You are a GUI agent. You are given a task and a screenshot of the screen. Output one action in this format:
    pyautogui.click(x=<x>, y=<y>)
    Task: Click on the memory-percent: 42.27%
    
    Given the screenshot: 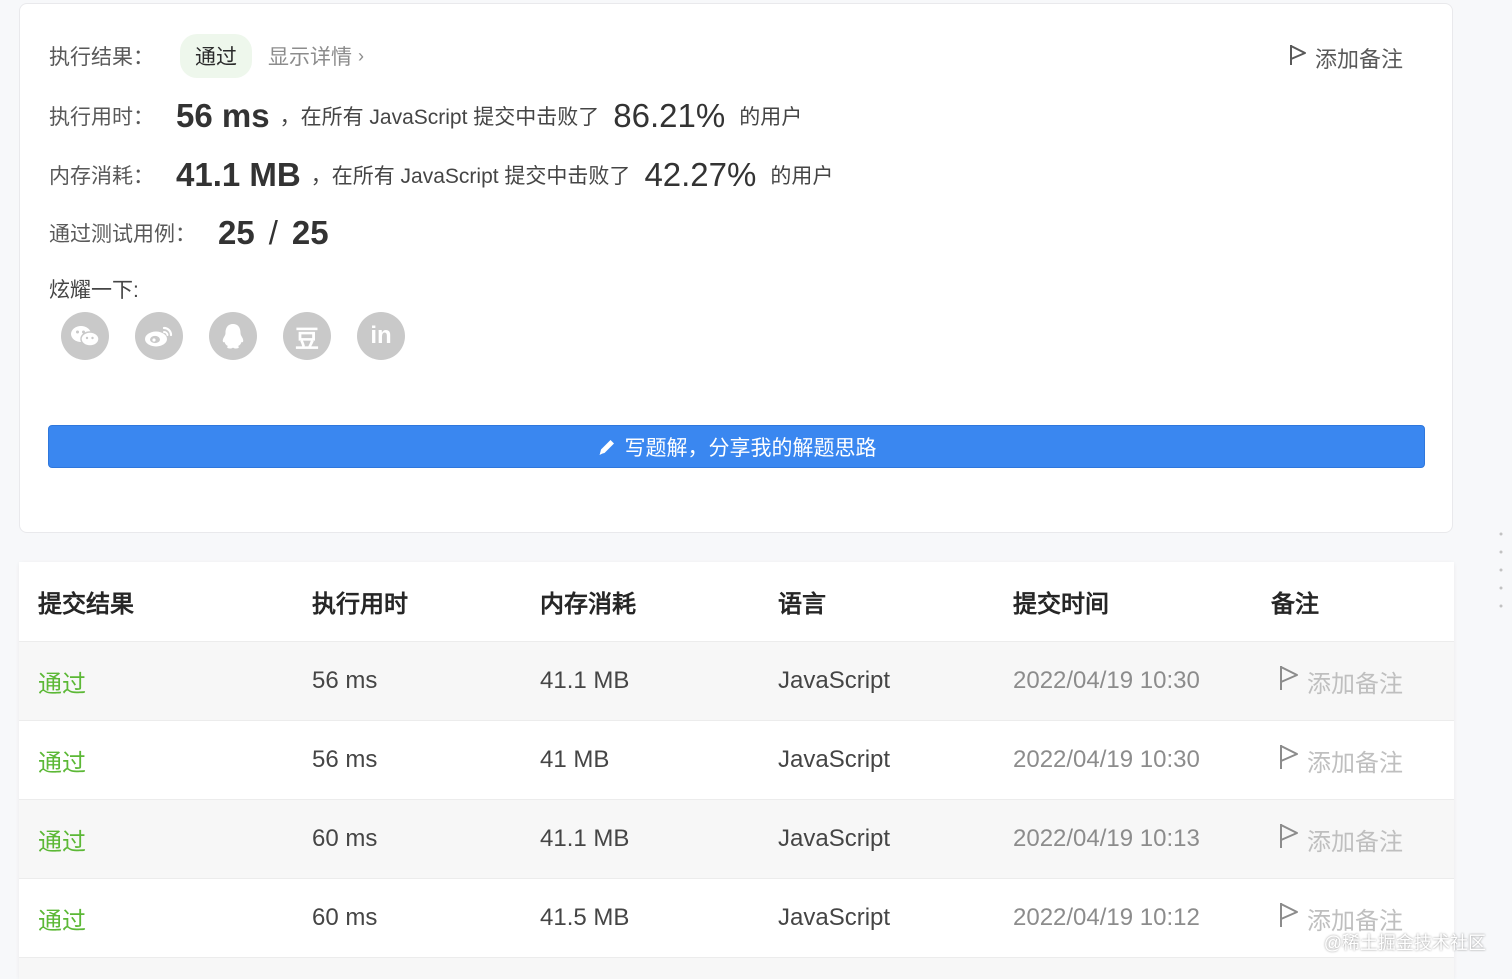 What is the action you would take?
    pyautogui.click(x=700, y=174)
    